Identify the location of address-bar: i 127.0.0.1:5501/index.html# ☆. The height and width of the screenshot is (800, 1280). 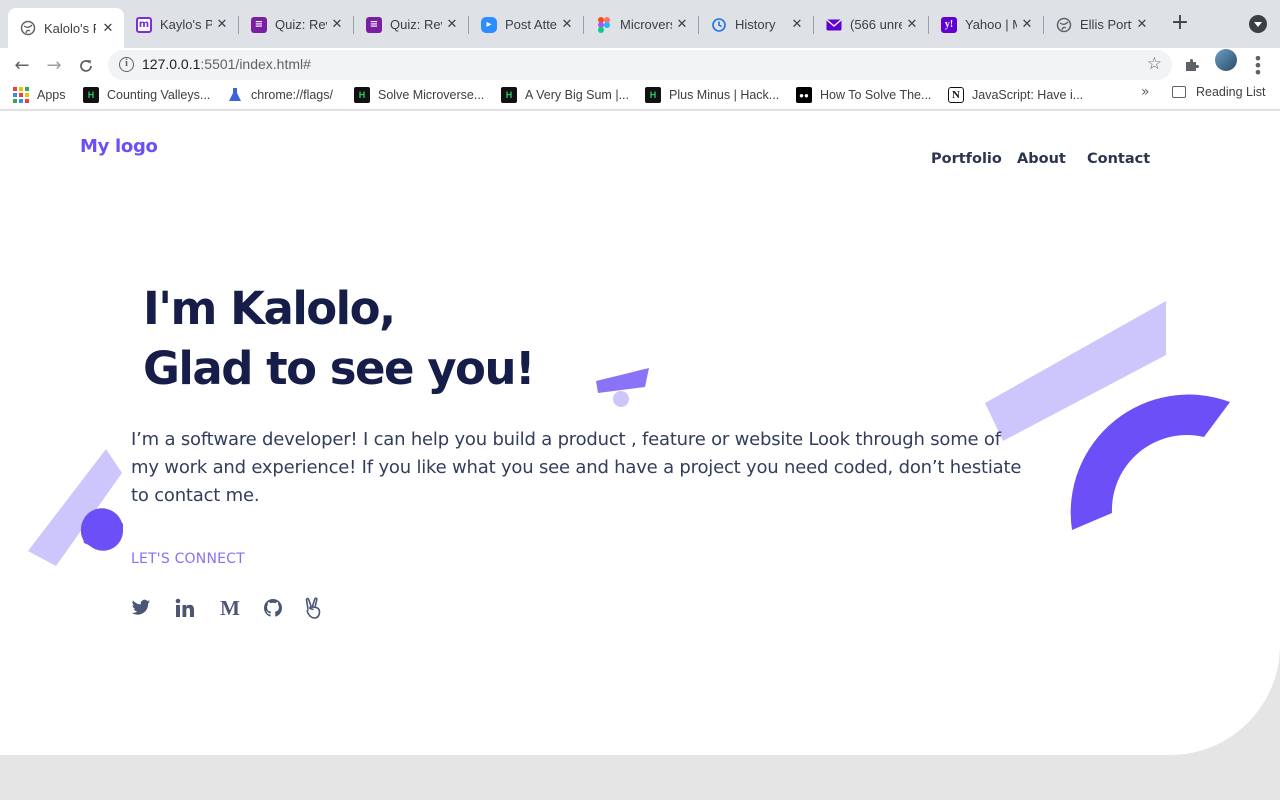
(640, 65).